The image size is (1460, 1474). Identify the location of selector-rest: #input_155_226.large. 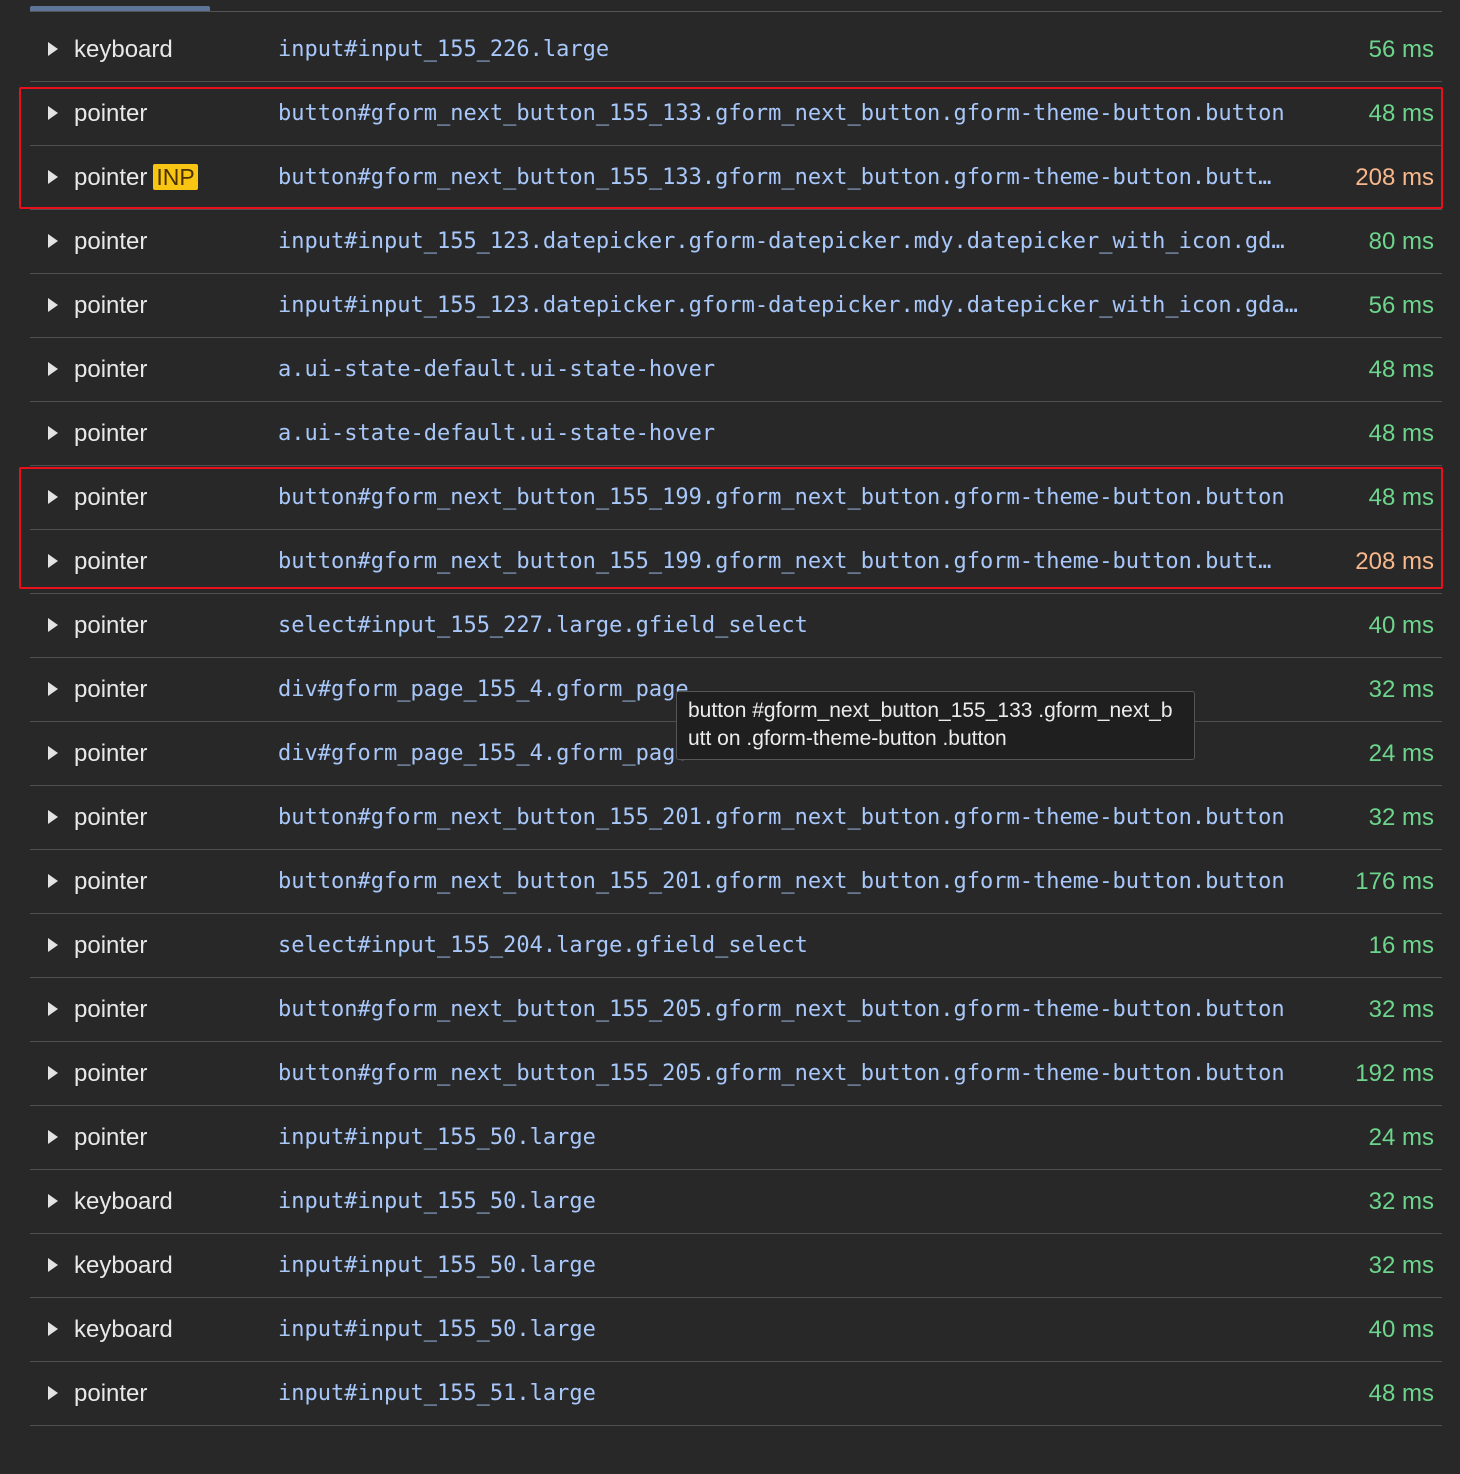
(477, 49).